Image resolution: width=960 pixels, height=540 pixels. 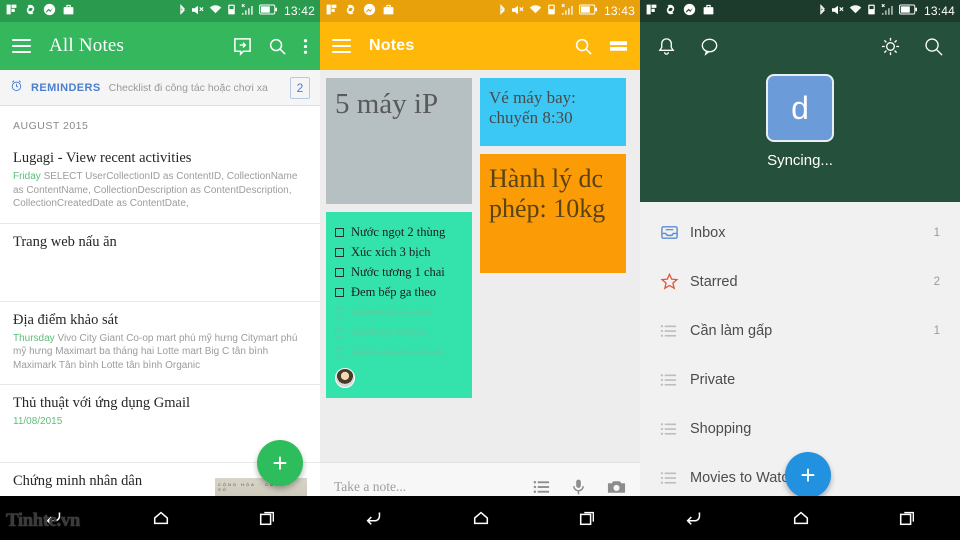 I want to click on compose-fab: +, so click(x=808, y=475).